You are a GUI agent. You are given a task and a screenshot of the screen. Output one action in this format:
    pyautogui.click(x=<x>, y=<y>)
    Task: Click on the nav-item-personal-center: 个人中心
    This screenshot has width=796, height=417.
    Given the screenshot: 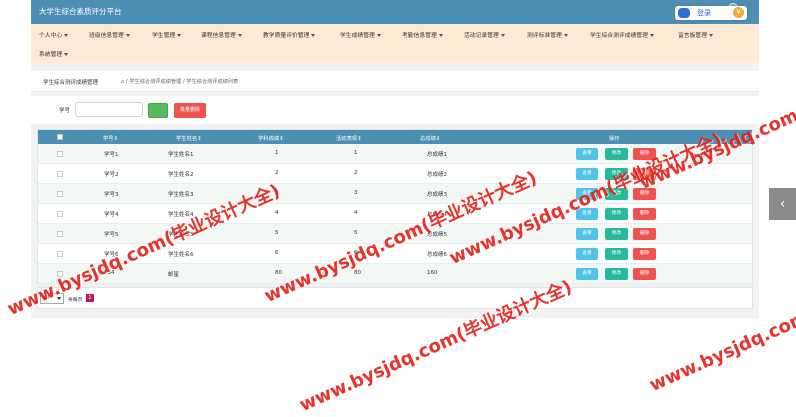 What is the action you would take?
    pyautogui.click(x=54, y=34)
    